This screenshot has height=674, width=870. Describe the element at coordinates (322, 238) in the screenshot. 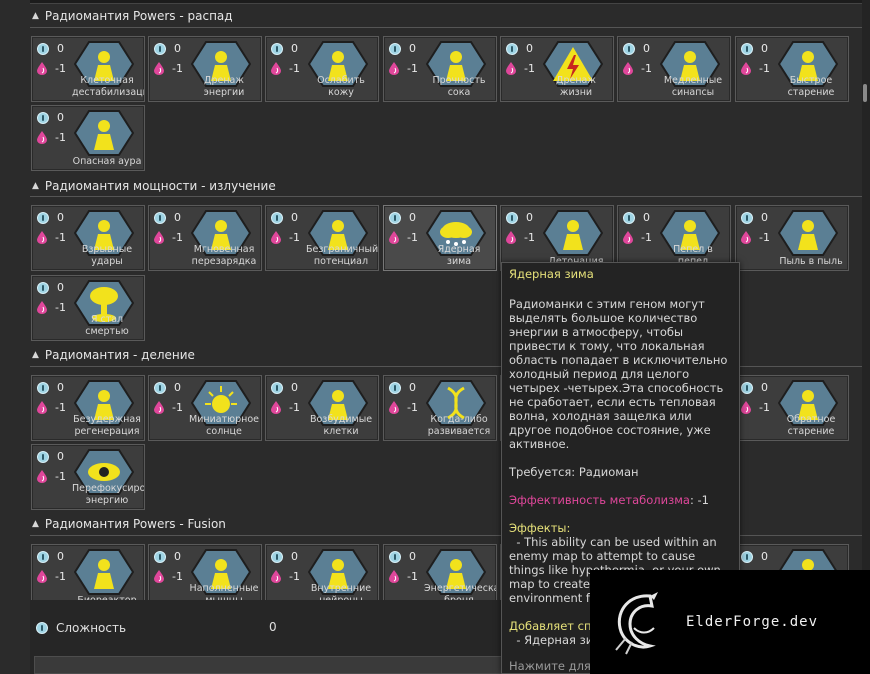

I see `gene-card: 0 -1 Безграничный потенциал` at that location.